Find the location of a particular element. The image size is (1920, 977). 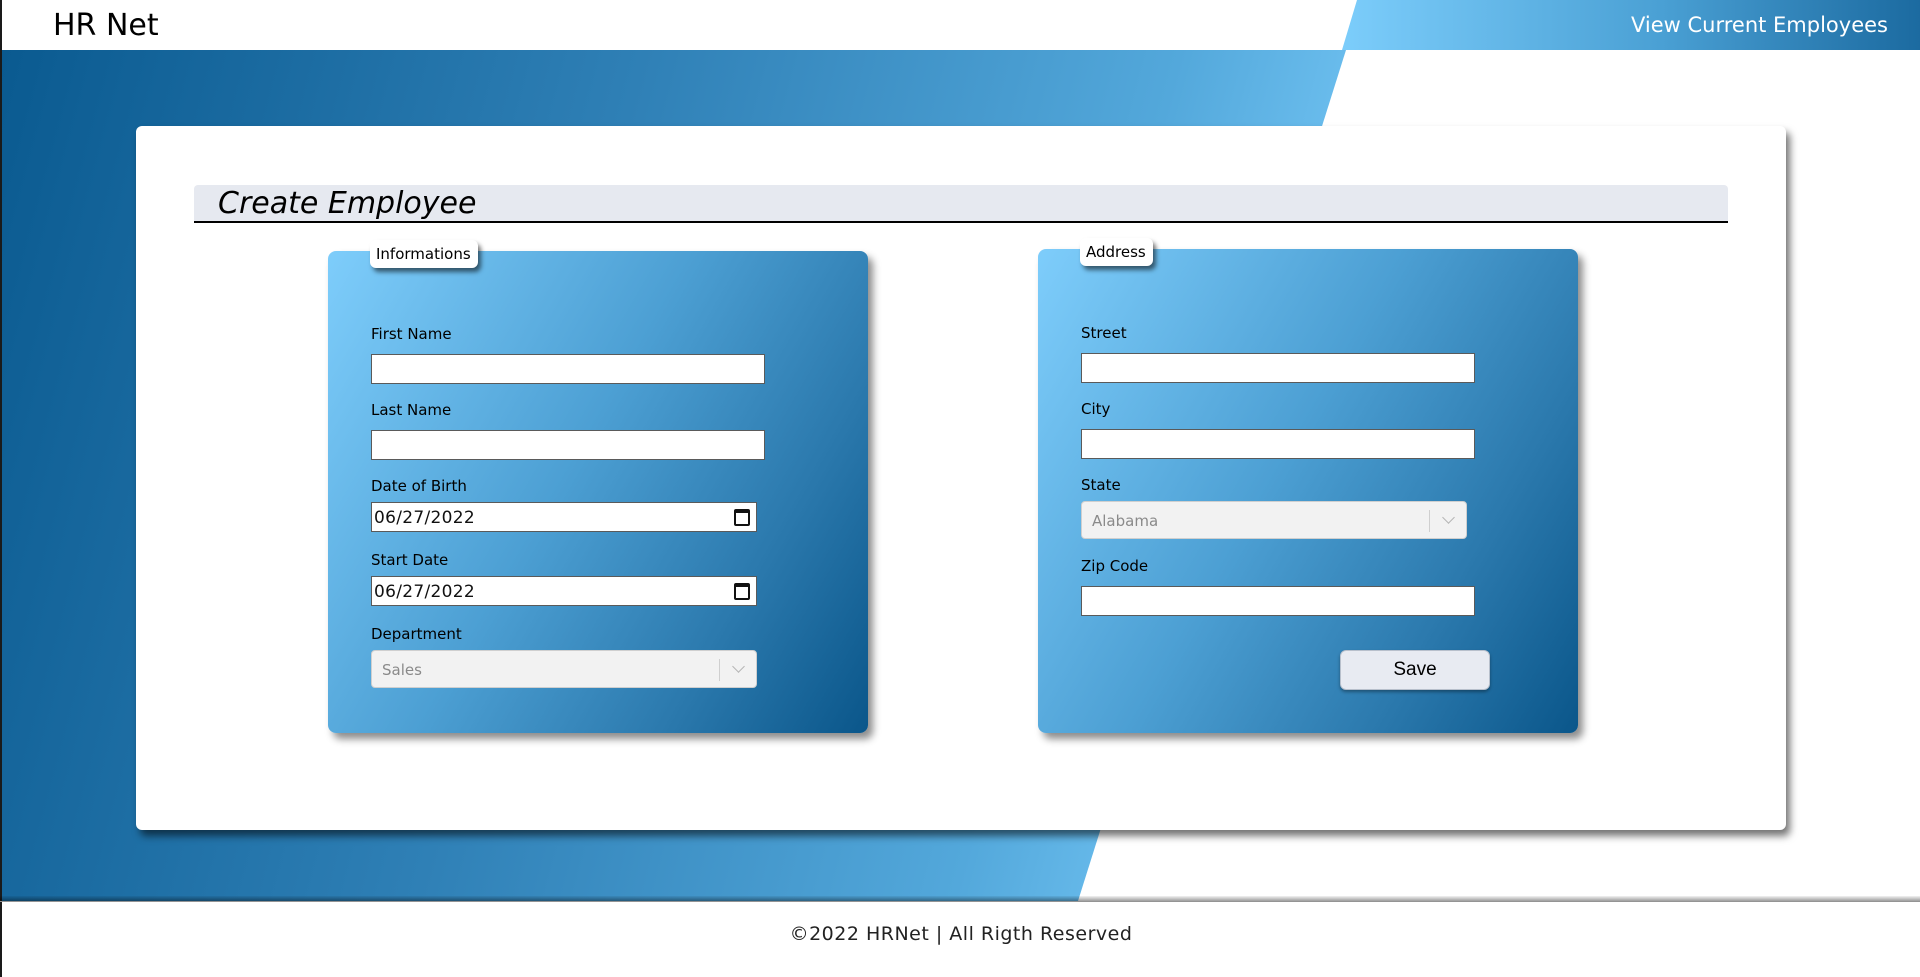

city-input is located at coordinates (1278, 444).